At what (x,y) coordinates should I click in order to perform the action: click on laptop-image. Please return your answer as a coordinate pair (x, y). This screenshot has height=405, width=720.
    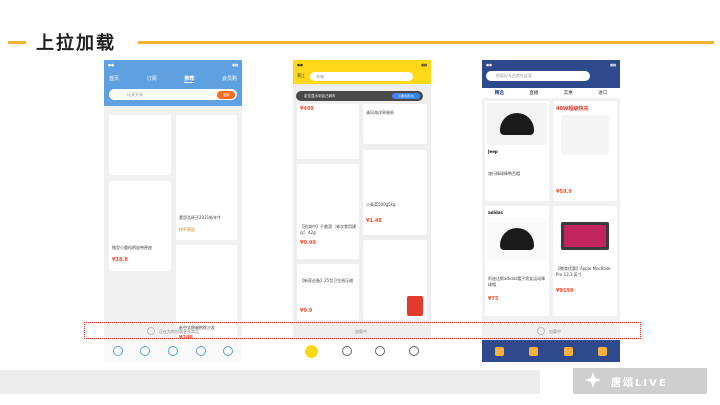
    Looking at the image, I should click on (585, 236).